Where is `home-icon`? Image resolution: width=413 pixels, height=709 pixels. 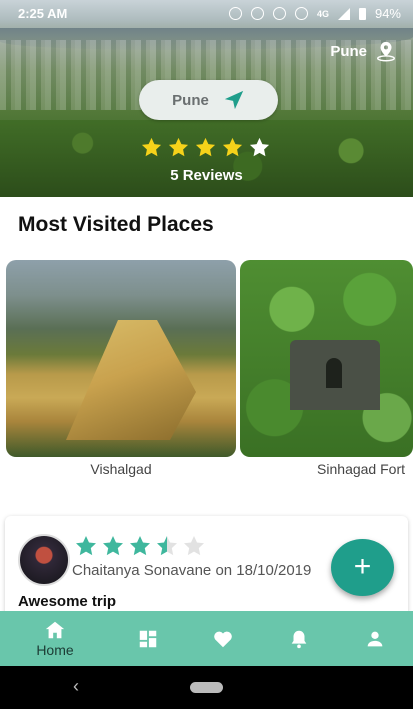
home-icon is located at coordinates (55, 630).